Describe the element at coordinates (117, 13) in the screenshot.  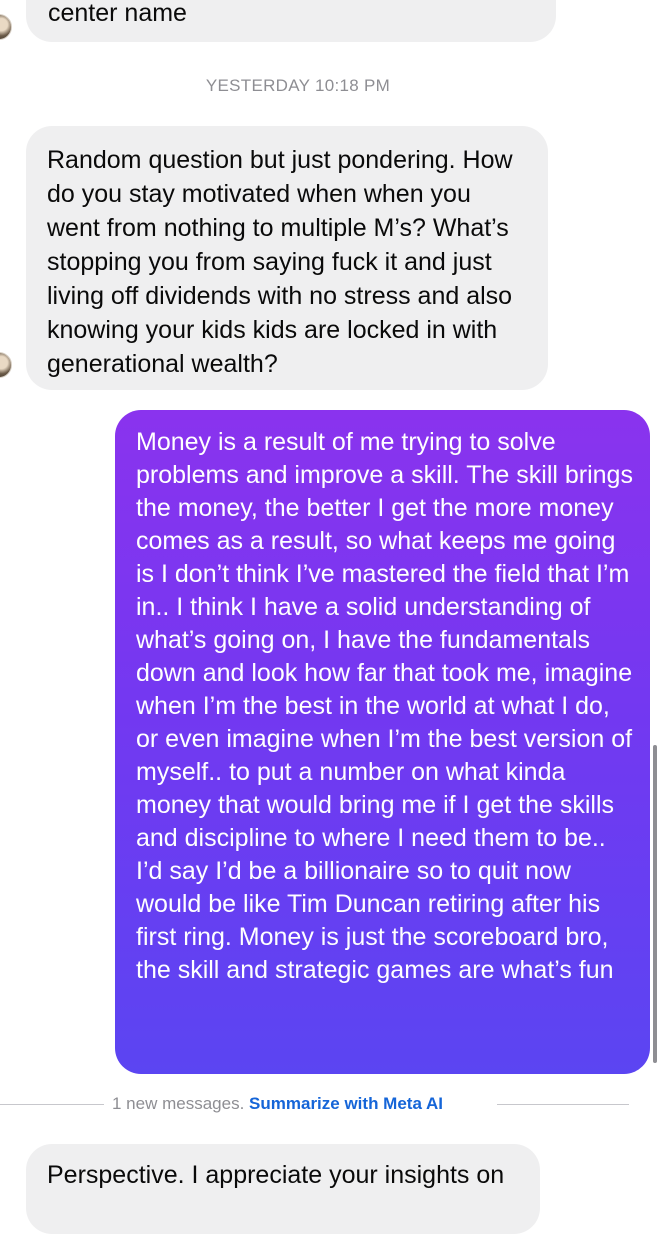
I see `message-text: center name` at that location.